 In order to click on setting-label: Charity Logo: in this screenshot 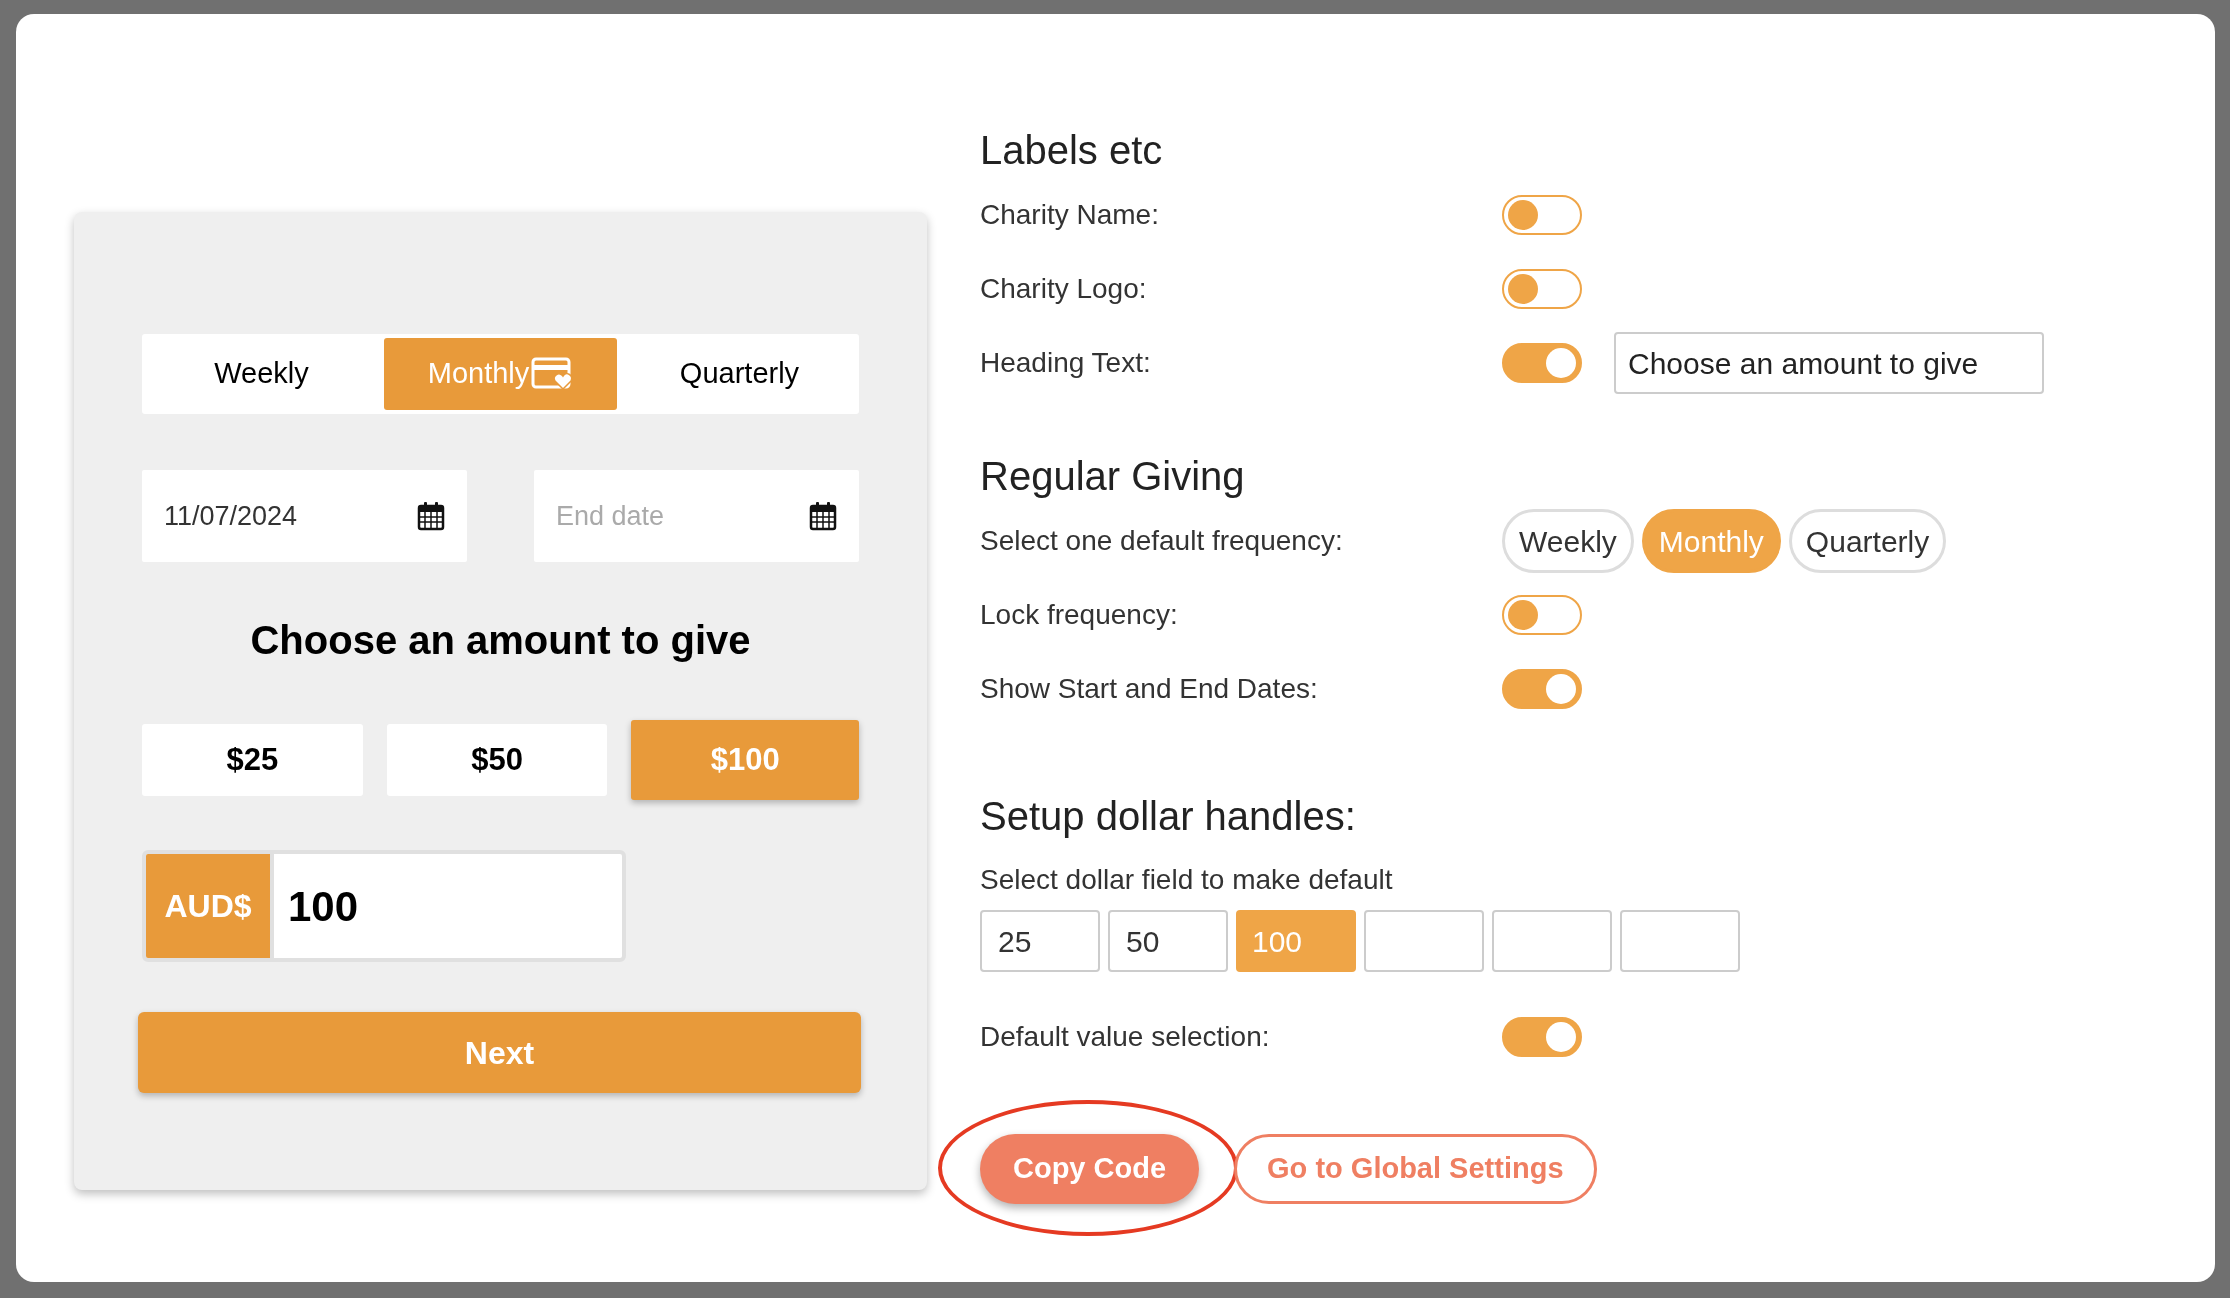, I will do `click(1064, 289)`.